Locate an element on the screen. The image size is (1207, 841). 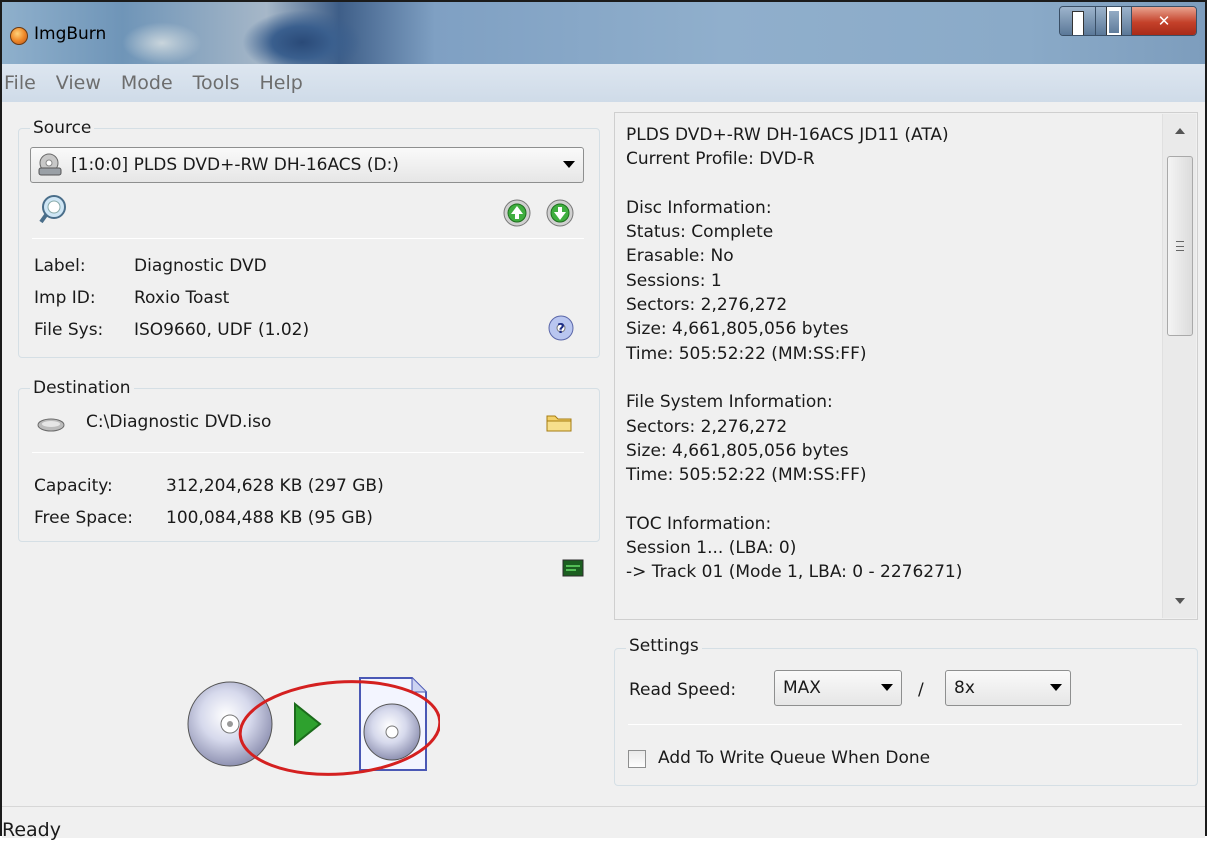
maximize-button is located at coordinates (1114, 21).